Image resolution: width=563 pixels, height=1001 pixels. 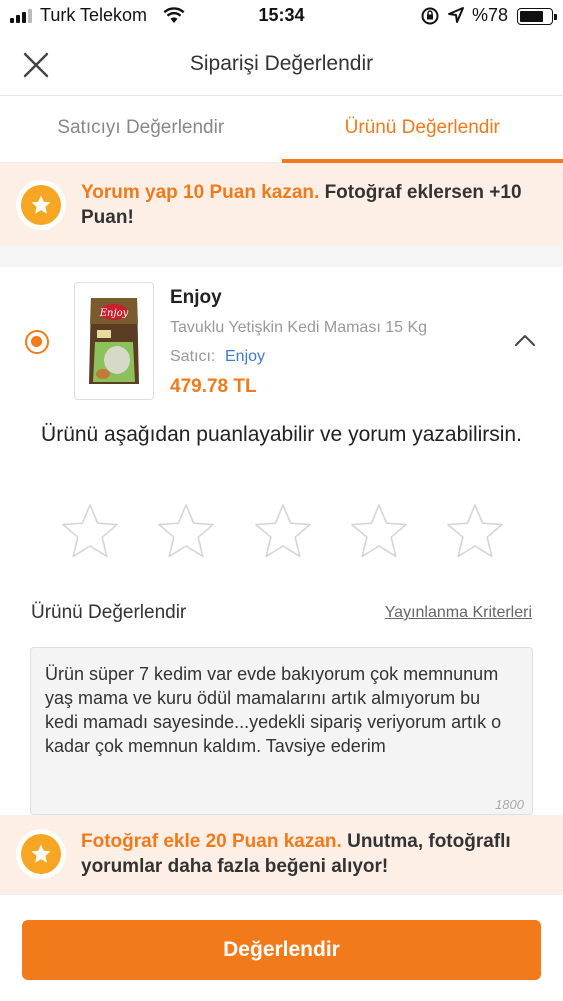 I want to click on product-price: 479.78 TL, so click(x=213, y=386).